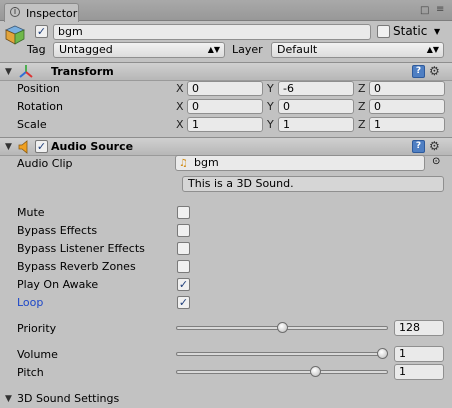 The width and height of the screenshot is (452, 408). Describe the element at coordinates (440, 9) in the screenshot. I see `menu-icon: ≡` at that location.